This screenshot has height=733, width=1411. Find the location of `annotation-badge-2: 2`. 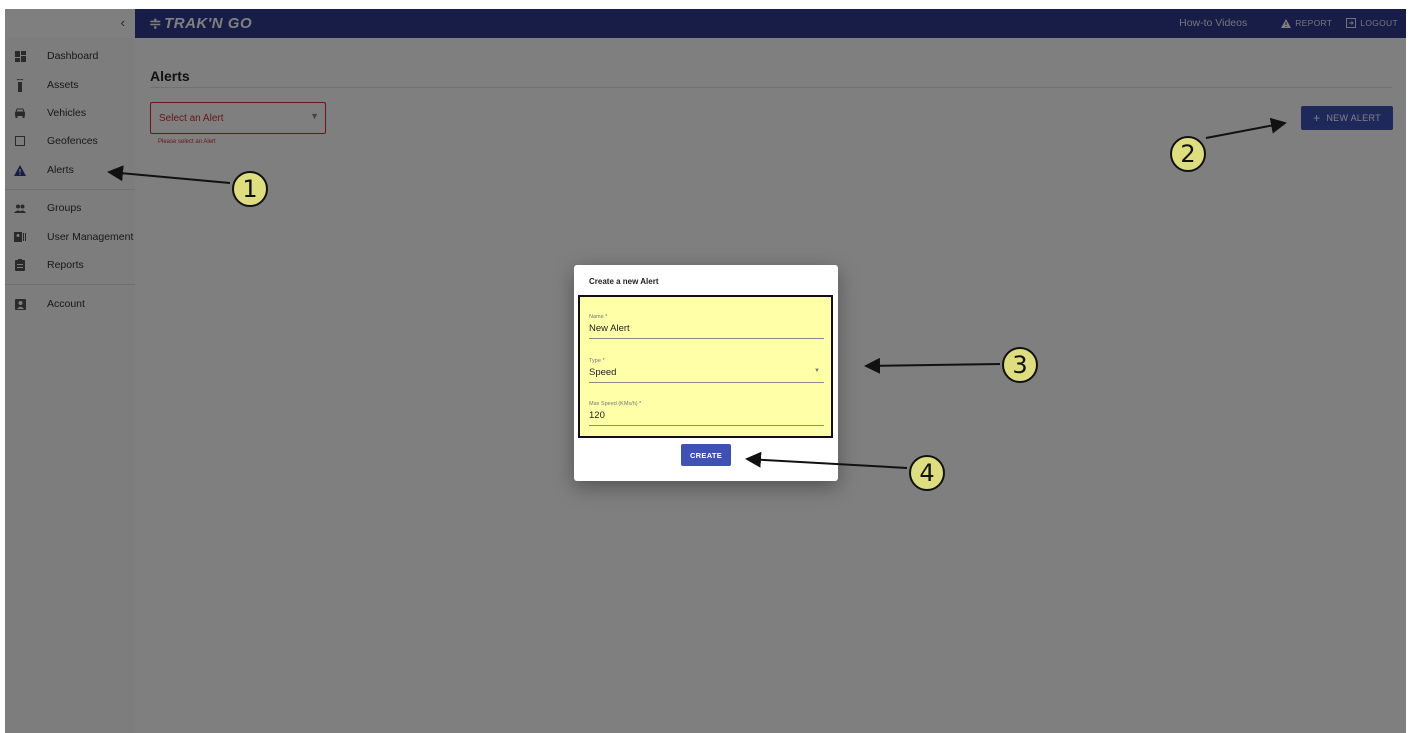

annotation-badge-2: 2 is located at coordinates (1188, 154).